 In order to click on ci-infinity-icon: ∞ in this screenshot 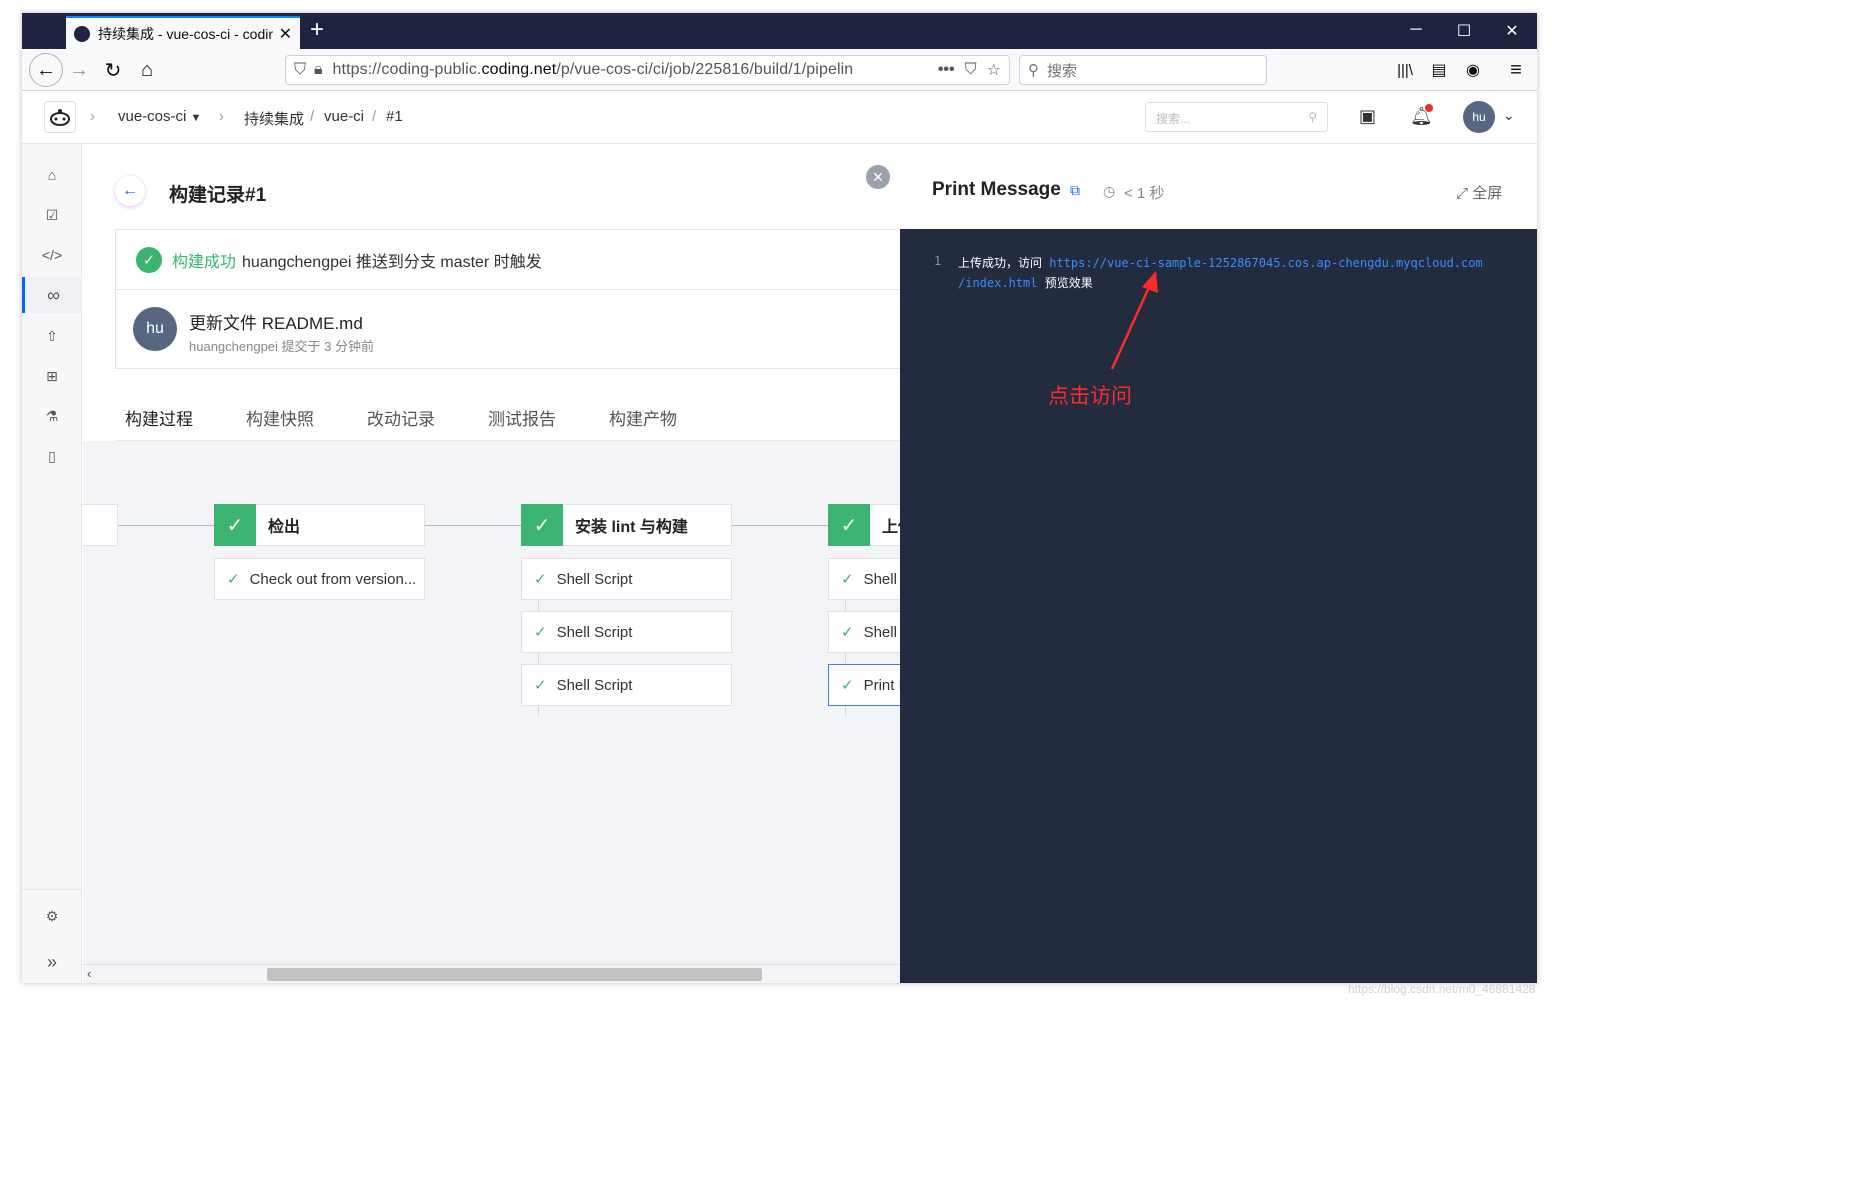, I will do `click(52, 295)`.